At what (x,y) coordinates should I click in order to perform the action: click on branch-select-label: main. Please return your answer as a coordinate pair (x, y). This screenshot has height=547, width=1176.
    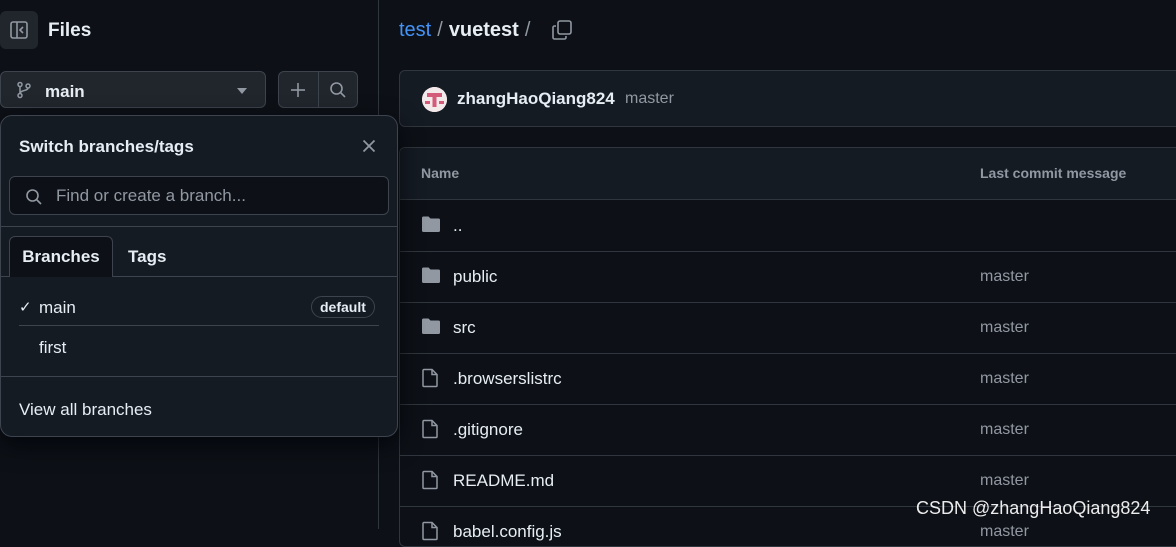
    Looking at the image, I should click on (65, 91).